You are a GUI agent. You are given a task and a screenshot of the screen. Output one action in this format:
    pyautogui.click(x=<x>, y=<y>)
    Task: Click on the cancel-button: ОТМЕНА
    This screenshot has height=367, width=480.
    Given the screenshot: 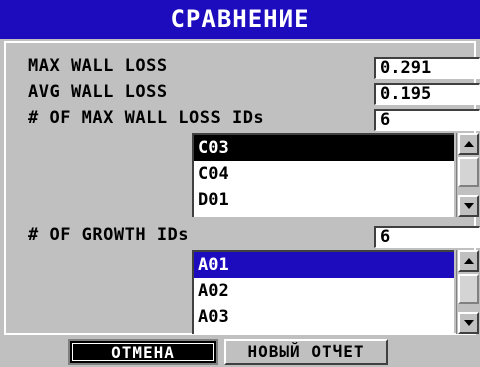 What is the action you would take?
    pyautogui.click(x=143, y=352)
    